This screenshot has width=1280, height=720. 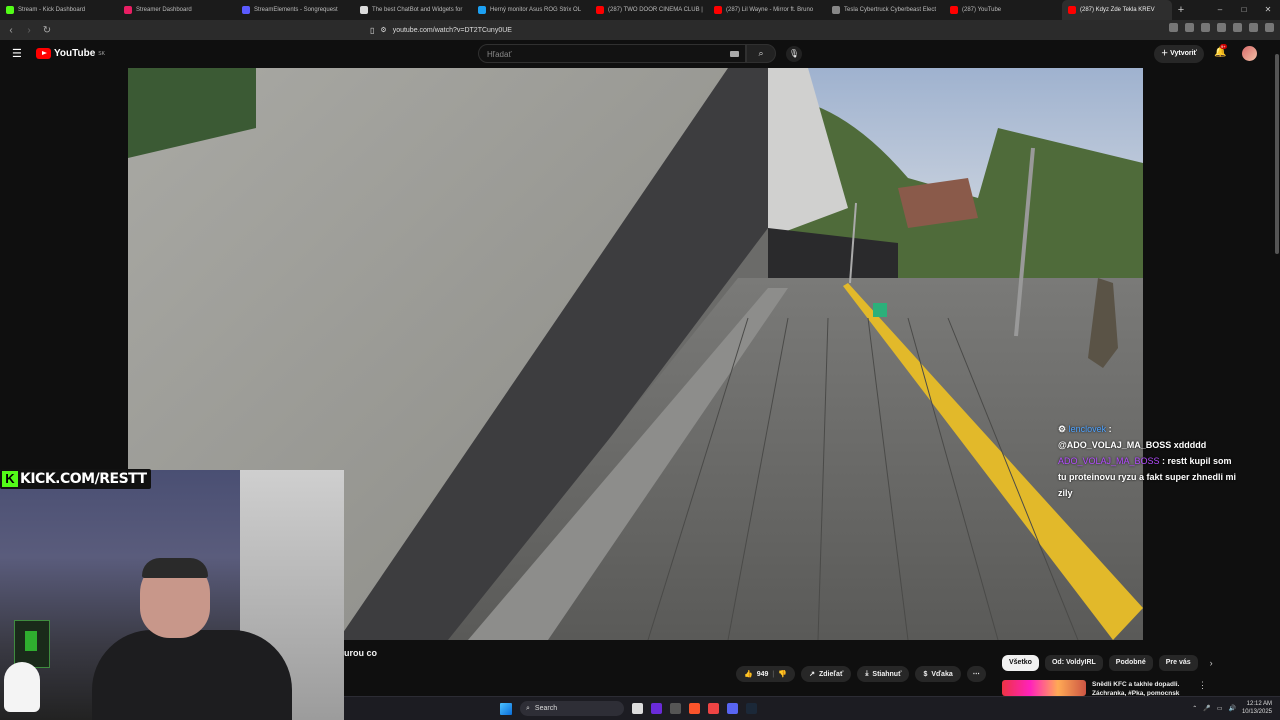 I want to click on thanks-button: $ Vďaka, so click(x=938, y=674).